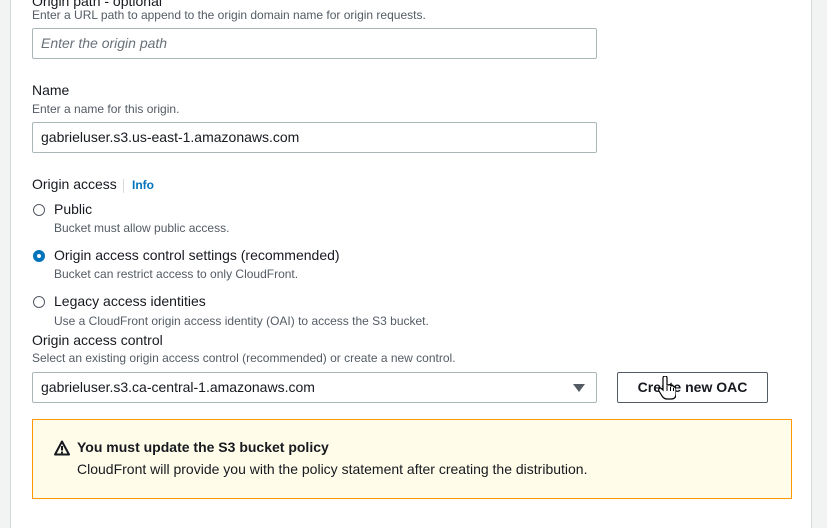  I want to click on radio-public, so click(39, 210).